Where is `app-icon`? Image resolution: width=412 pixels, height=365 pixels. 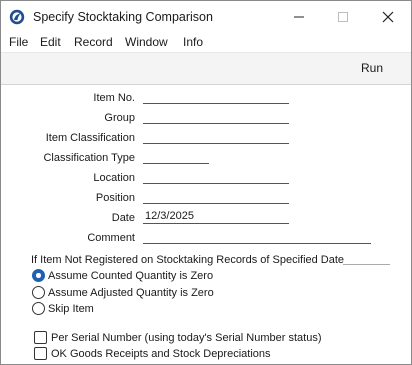 app-icon is located at coordinates (17, 17).